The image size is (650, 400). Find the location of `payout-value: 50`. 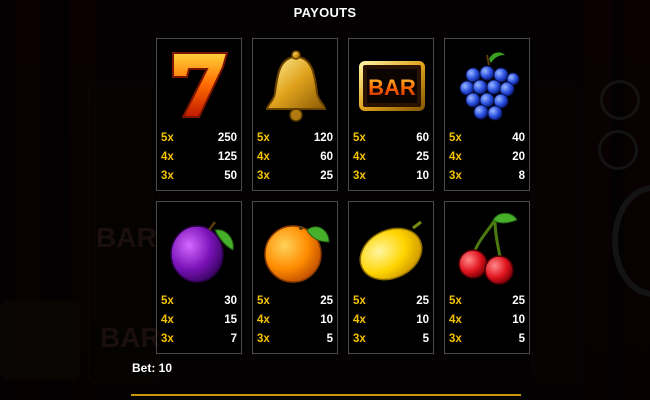

payout-value: 50 is located at coordinates (230, 176).